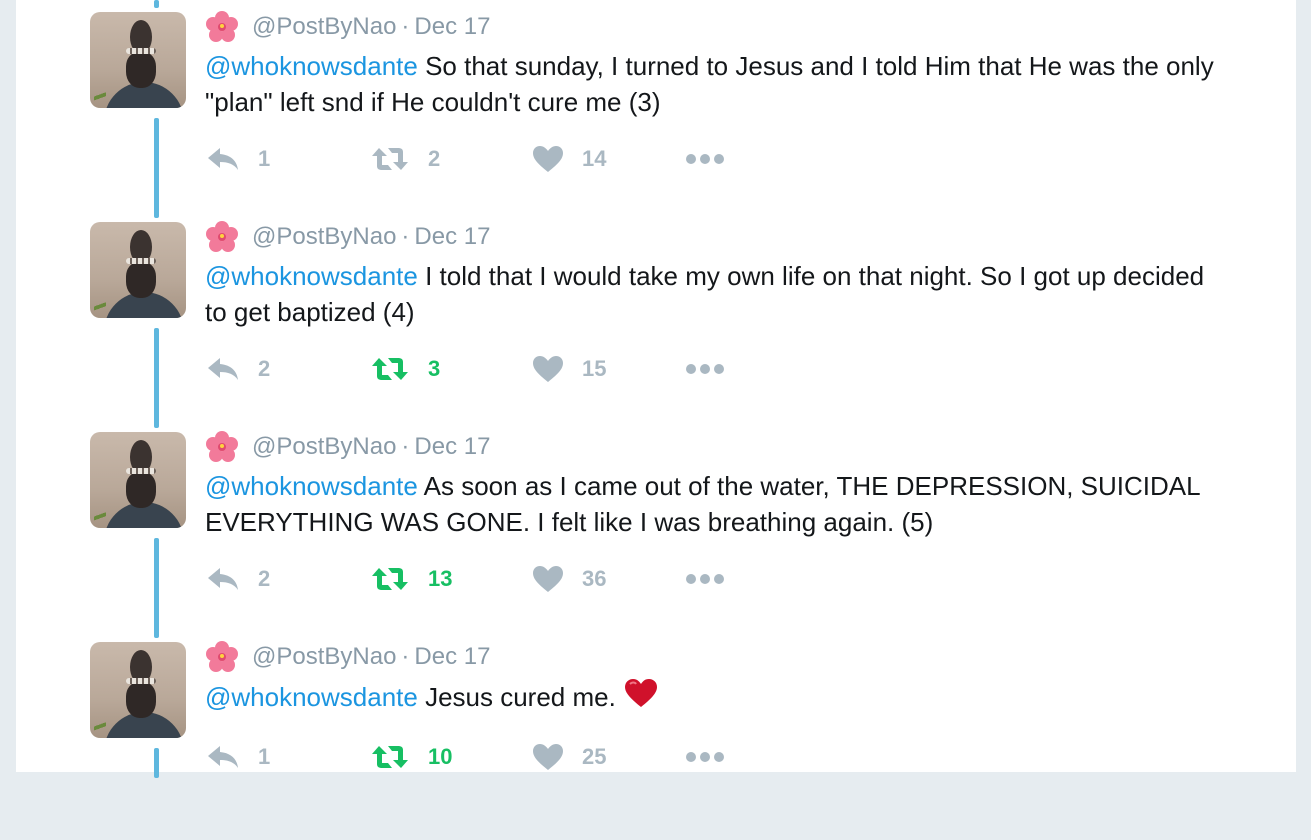  What do you see at coordinates (516, 697) in the screenshot?
I see `tweet-body: Jesus cured me.` at bounding box center [516, 697].